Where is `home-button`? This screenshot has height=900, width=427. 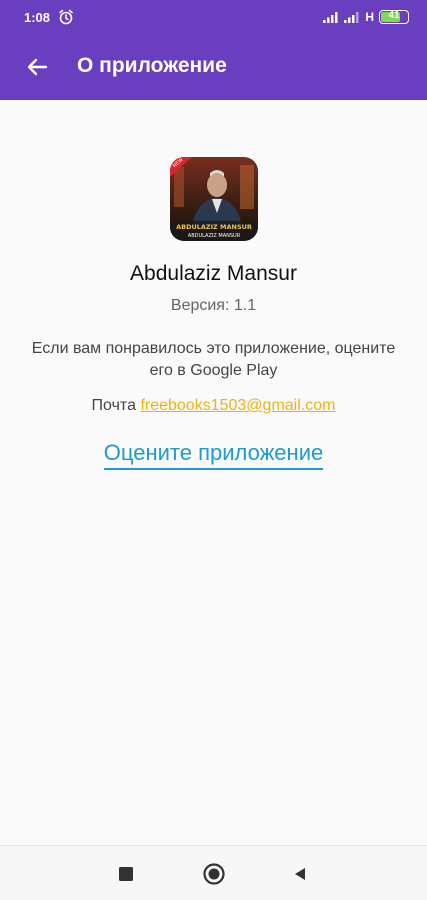
home-button is located at coordinates (214, 874).